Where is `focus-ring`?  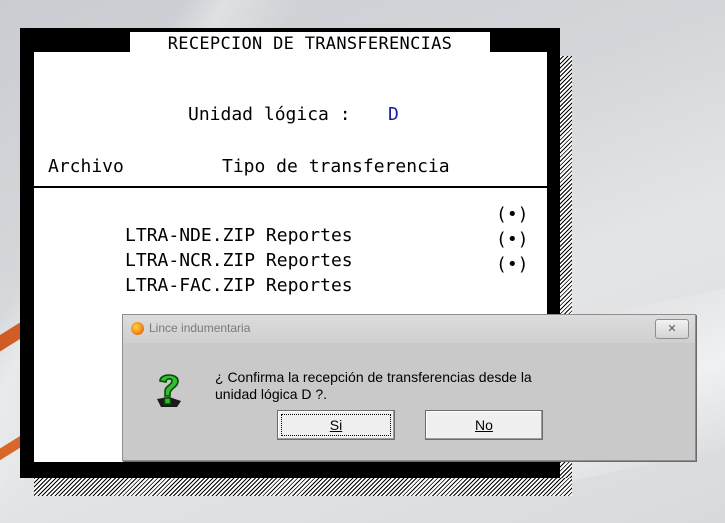 focus-ring is located at coordinates (336, 425).